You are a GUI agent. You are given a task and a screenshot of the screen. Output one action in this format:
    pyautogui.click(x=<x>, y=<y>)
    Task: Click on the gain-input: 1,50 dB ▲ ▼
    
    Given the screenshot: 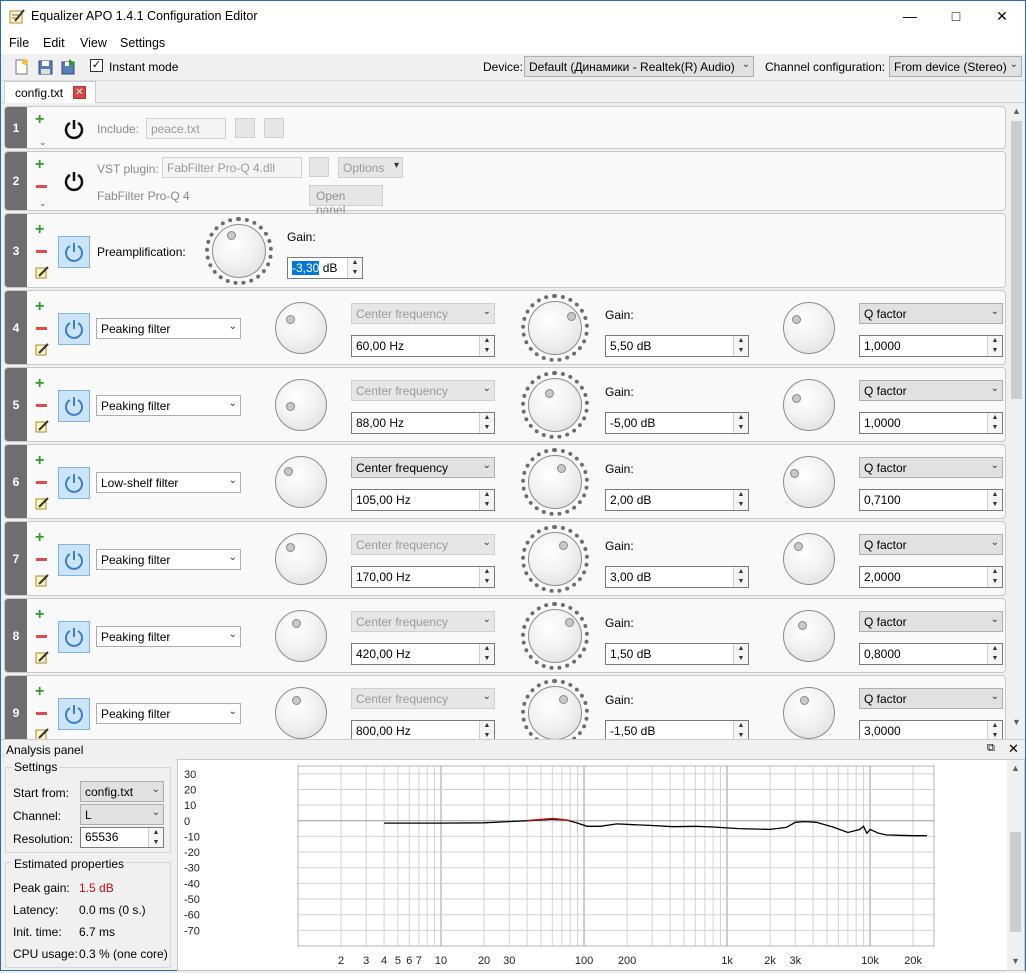 What is the action you would take?
    pyautogui.click(x=677, y=654)
    